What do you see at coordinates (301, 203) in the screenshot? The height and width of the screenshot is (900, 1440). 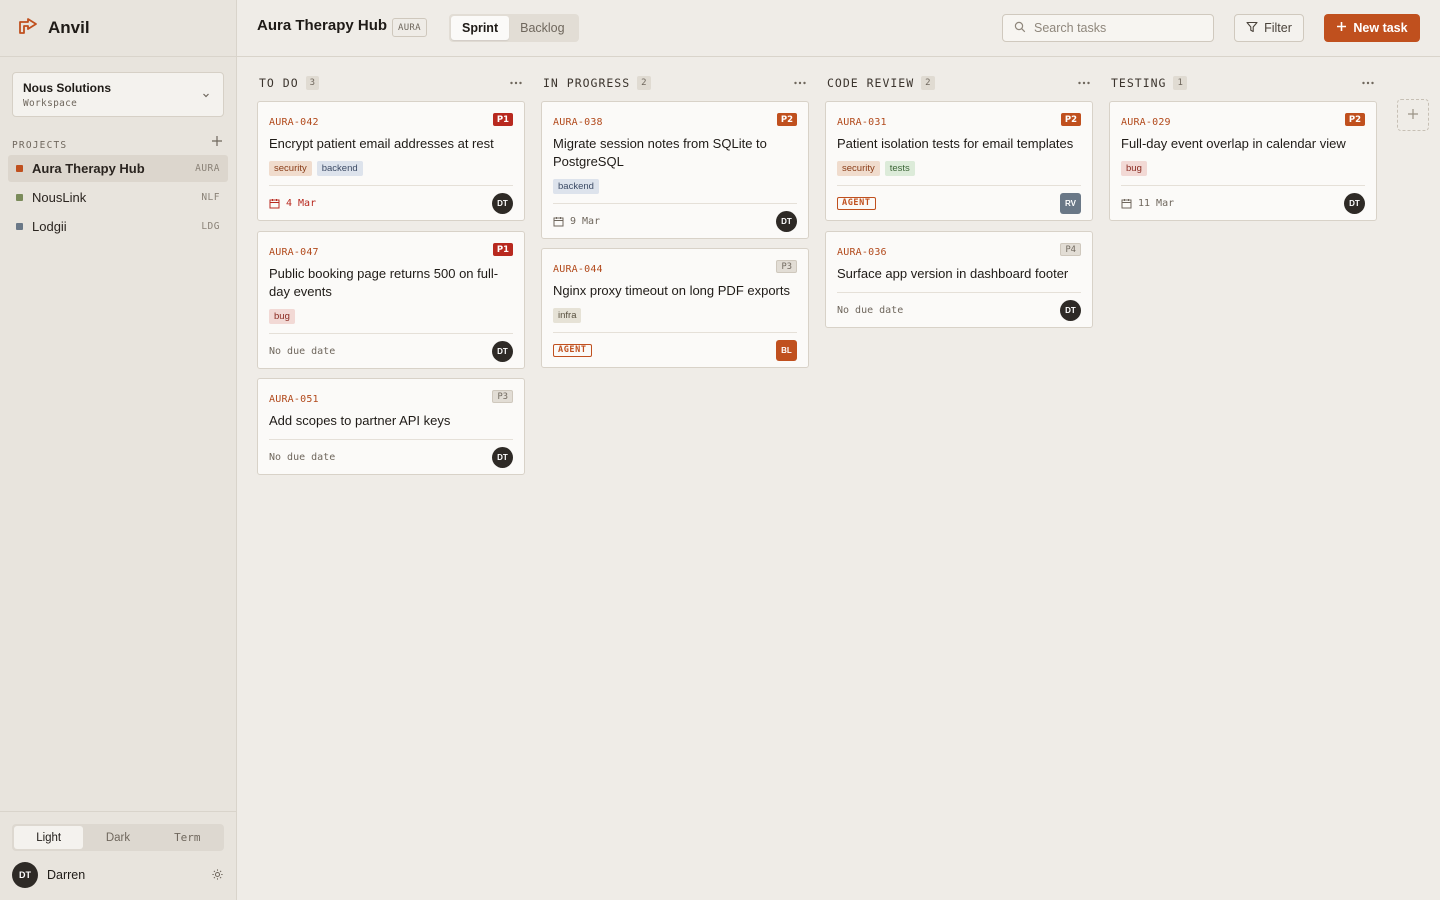 I see `due-date-text: 4 Mar` at bounding box center [301, 203].